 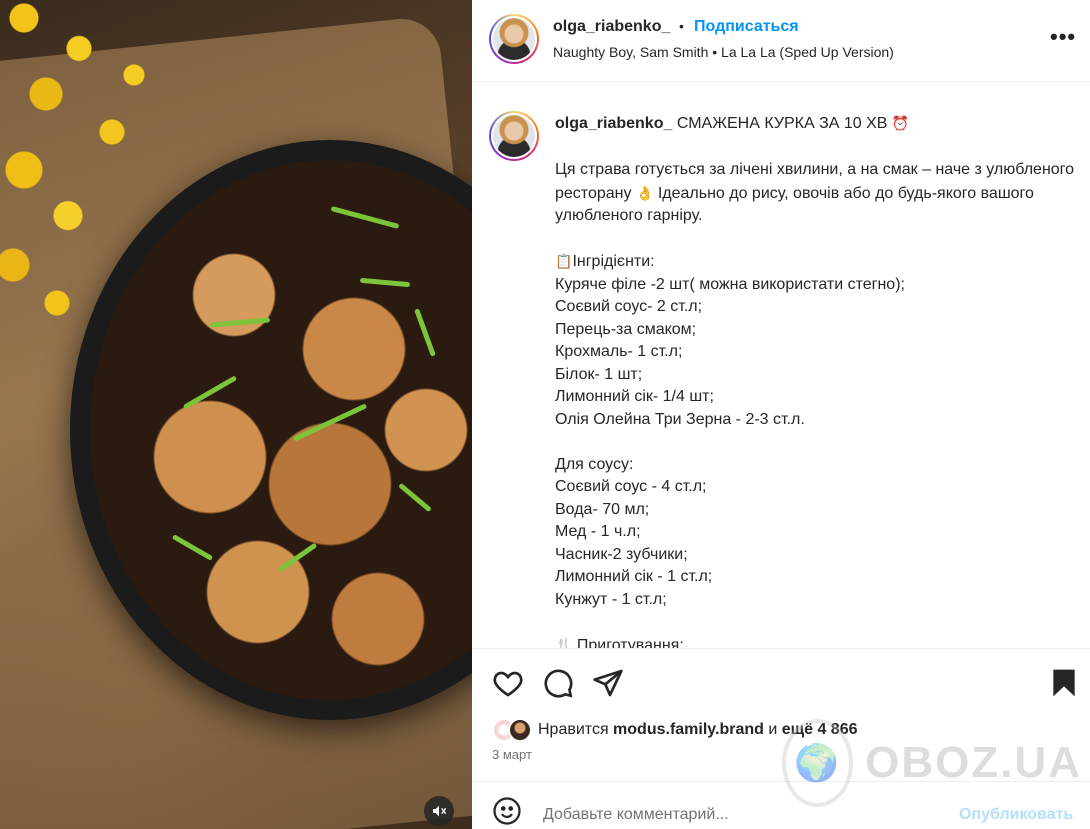 I want to click on share-icon, so click(x=608, y=683).